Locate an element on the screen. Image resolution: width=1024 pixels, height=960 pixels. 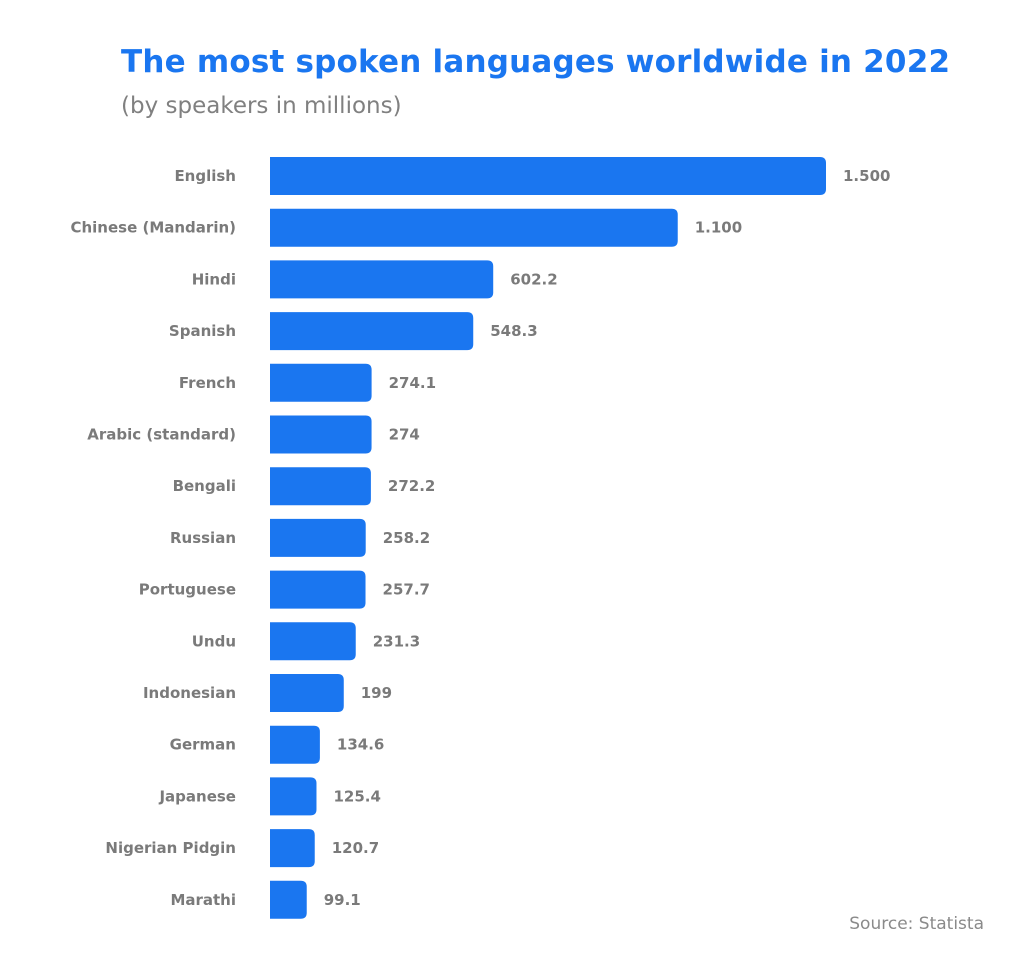
value-label: 1.100 is located at coordinates (718, 228).